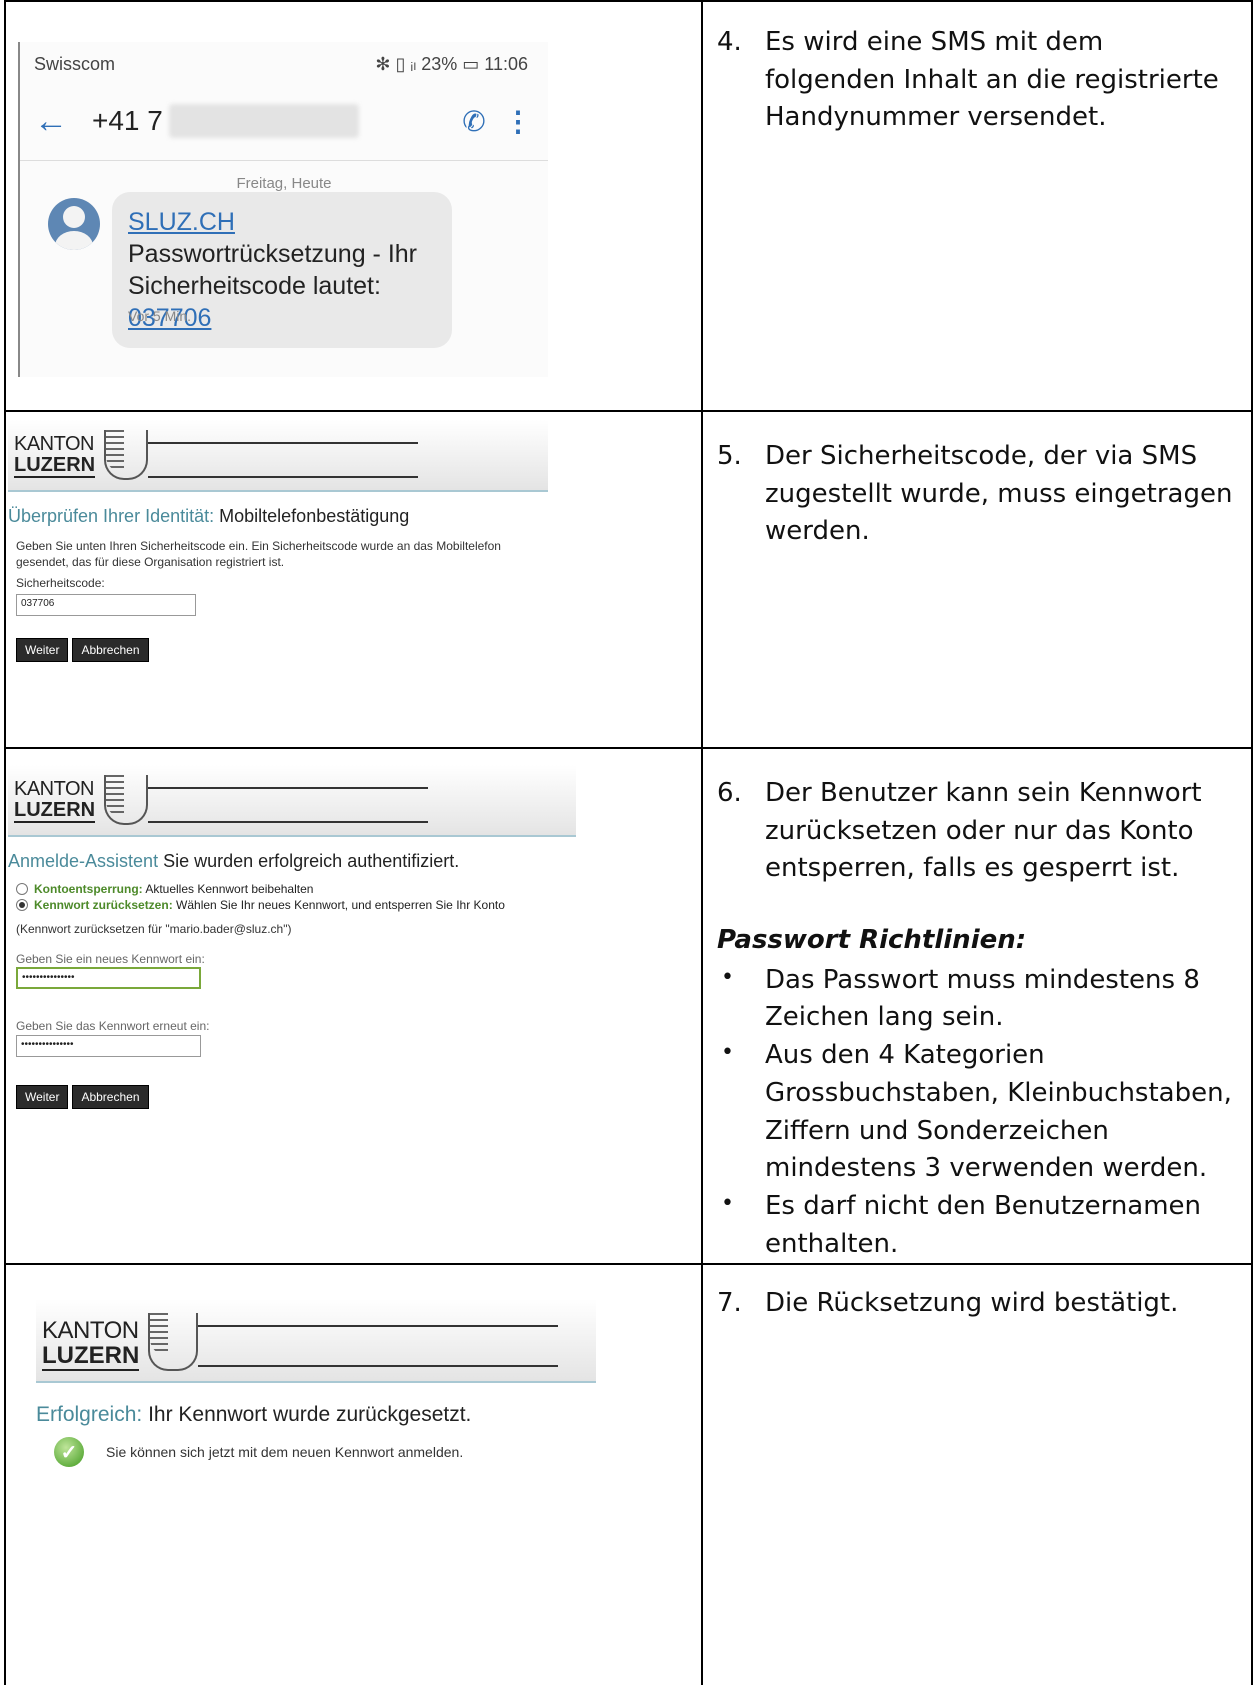 The height and width of the screenshot is (1685, 1254). What do you see at coordinates (127, 120) in the screenshot?
I see `contact-number: +41 7` at bounding box center [127, 120].